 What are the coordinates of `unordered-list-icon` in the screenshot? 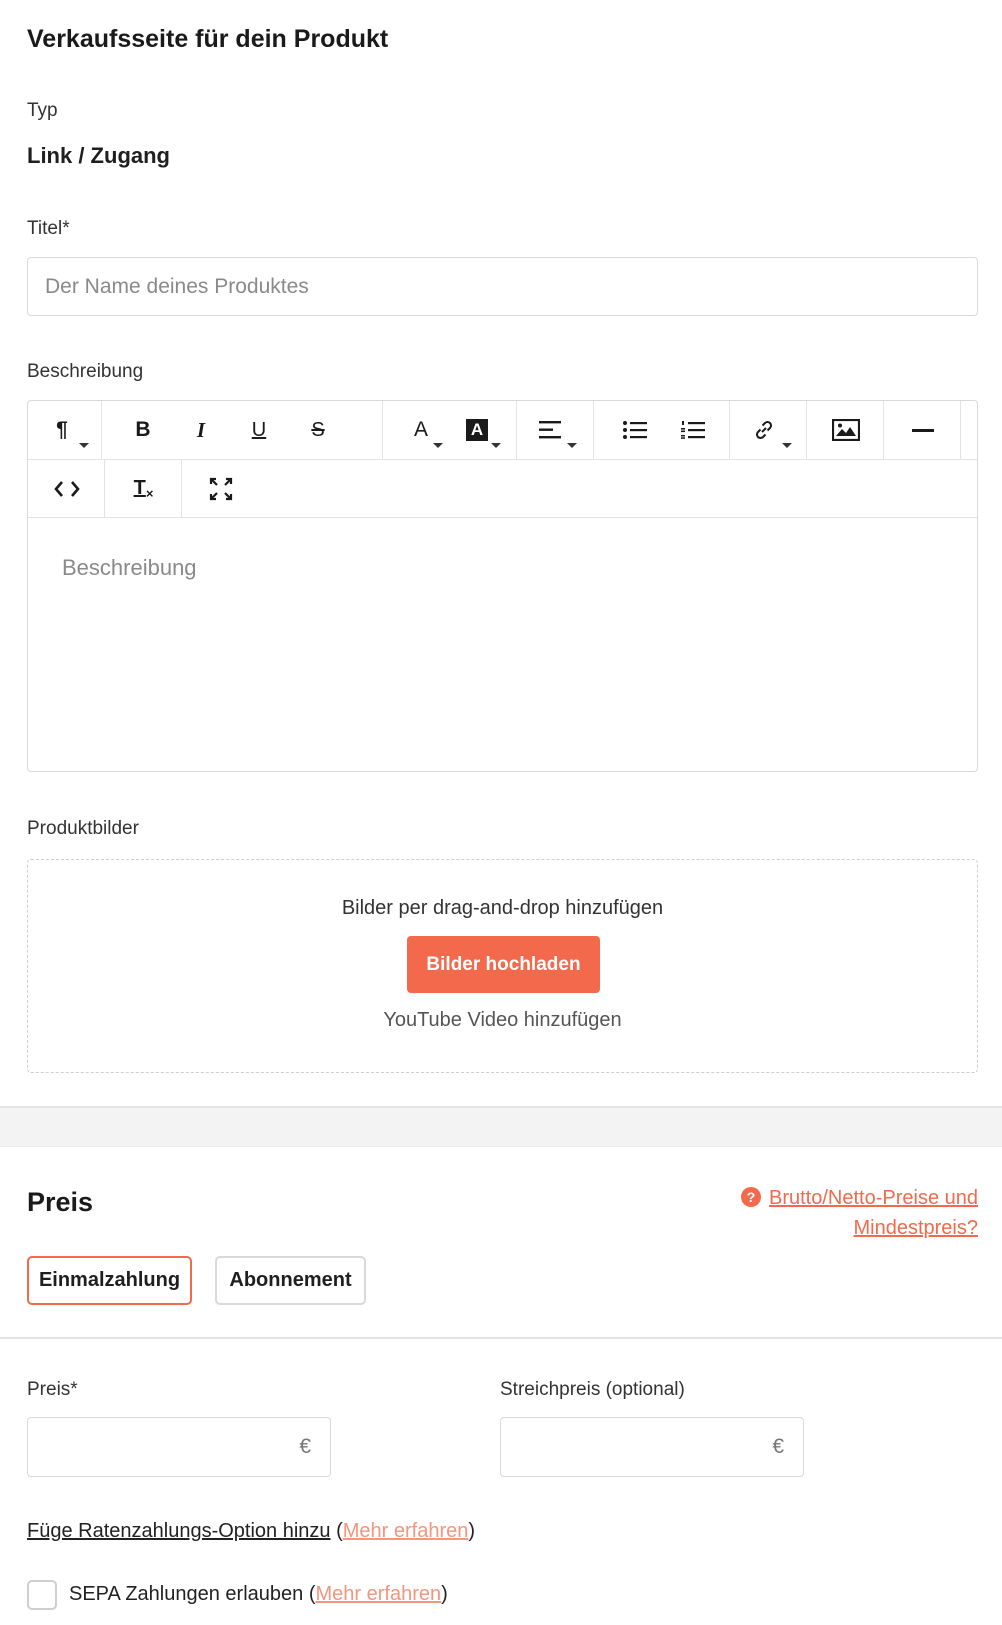 It's located at (635, 430).